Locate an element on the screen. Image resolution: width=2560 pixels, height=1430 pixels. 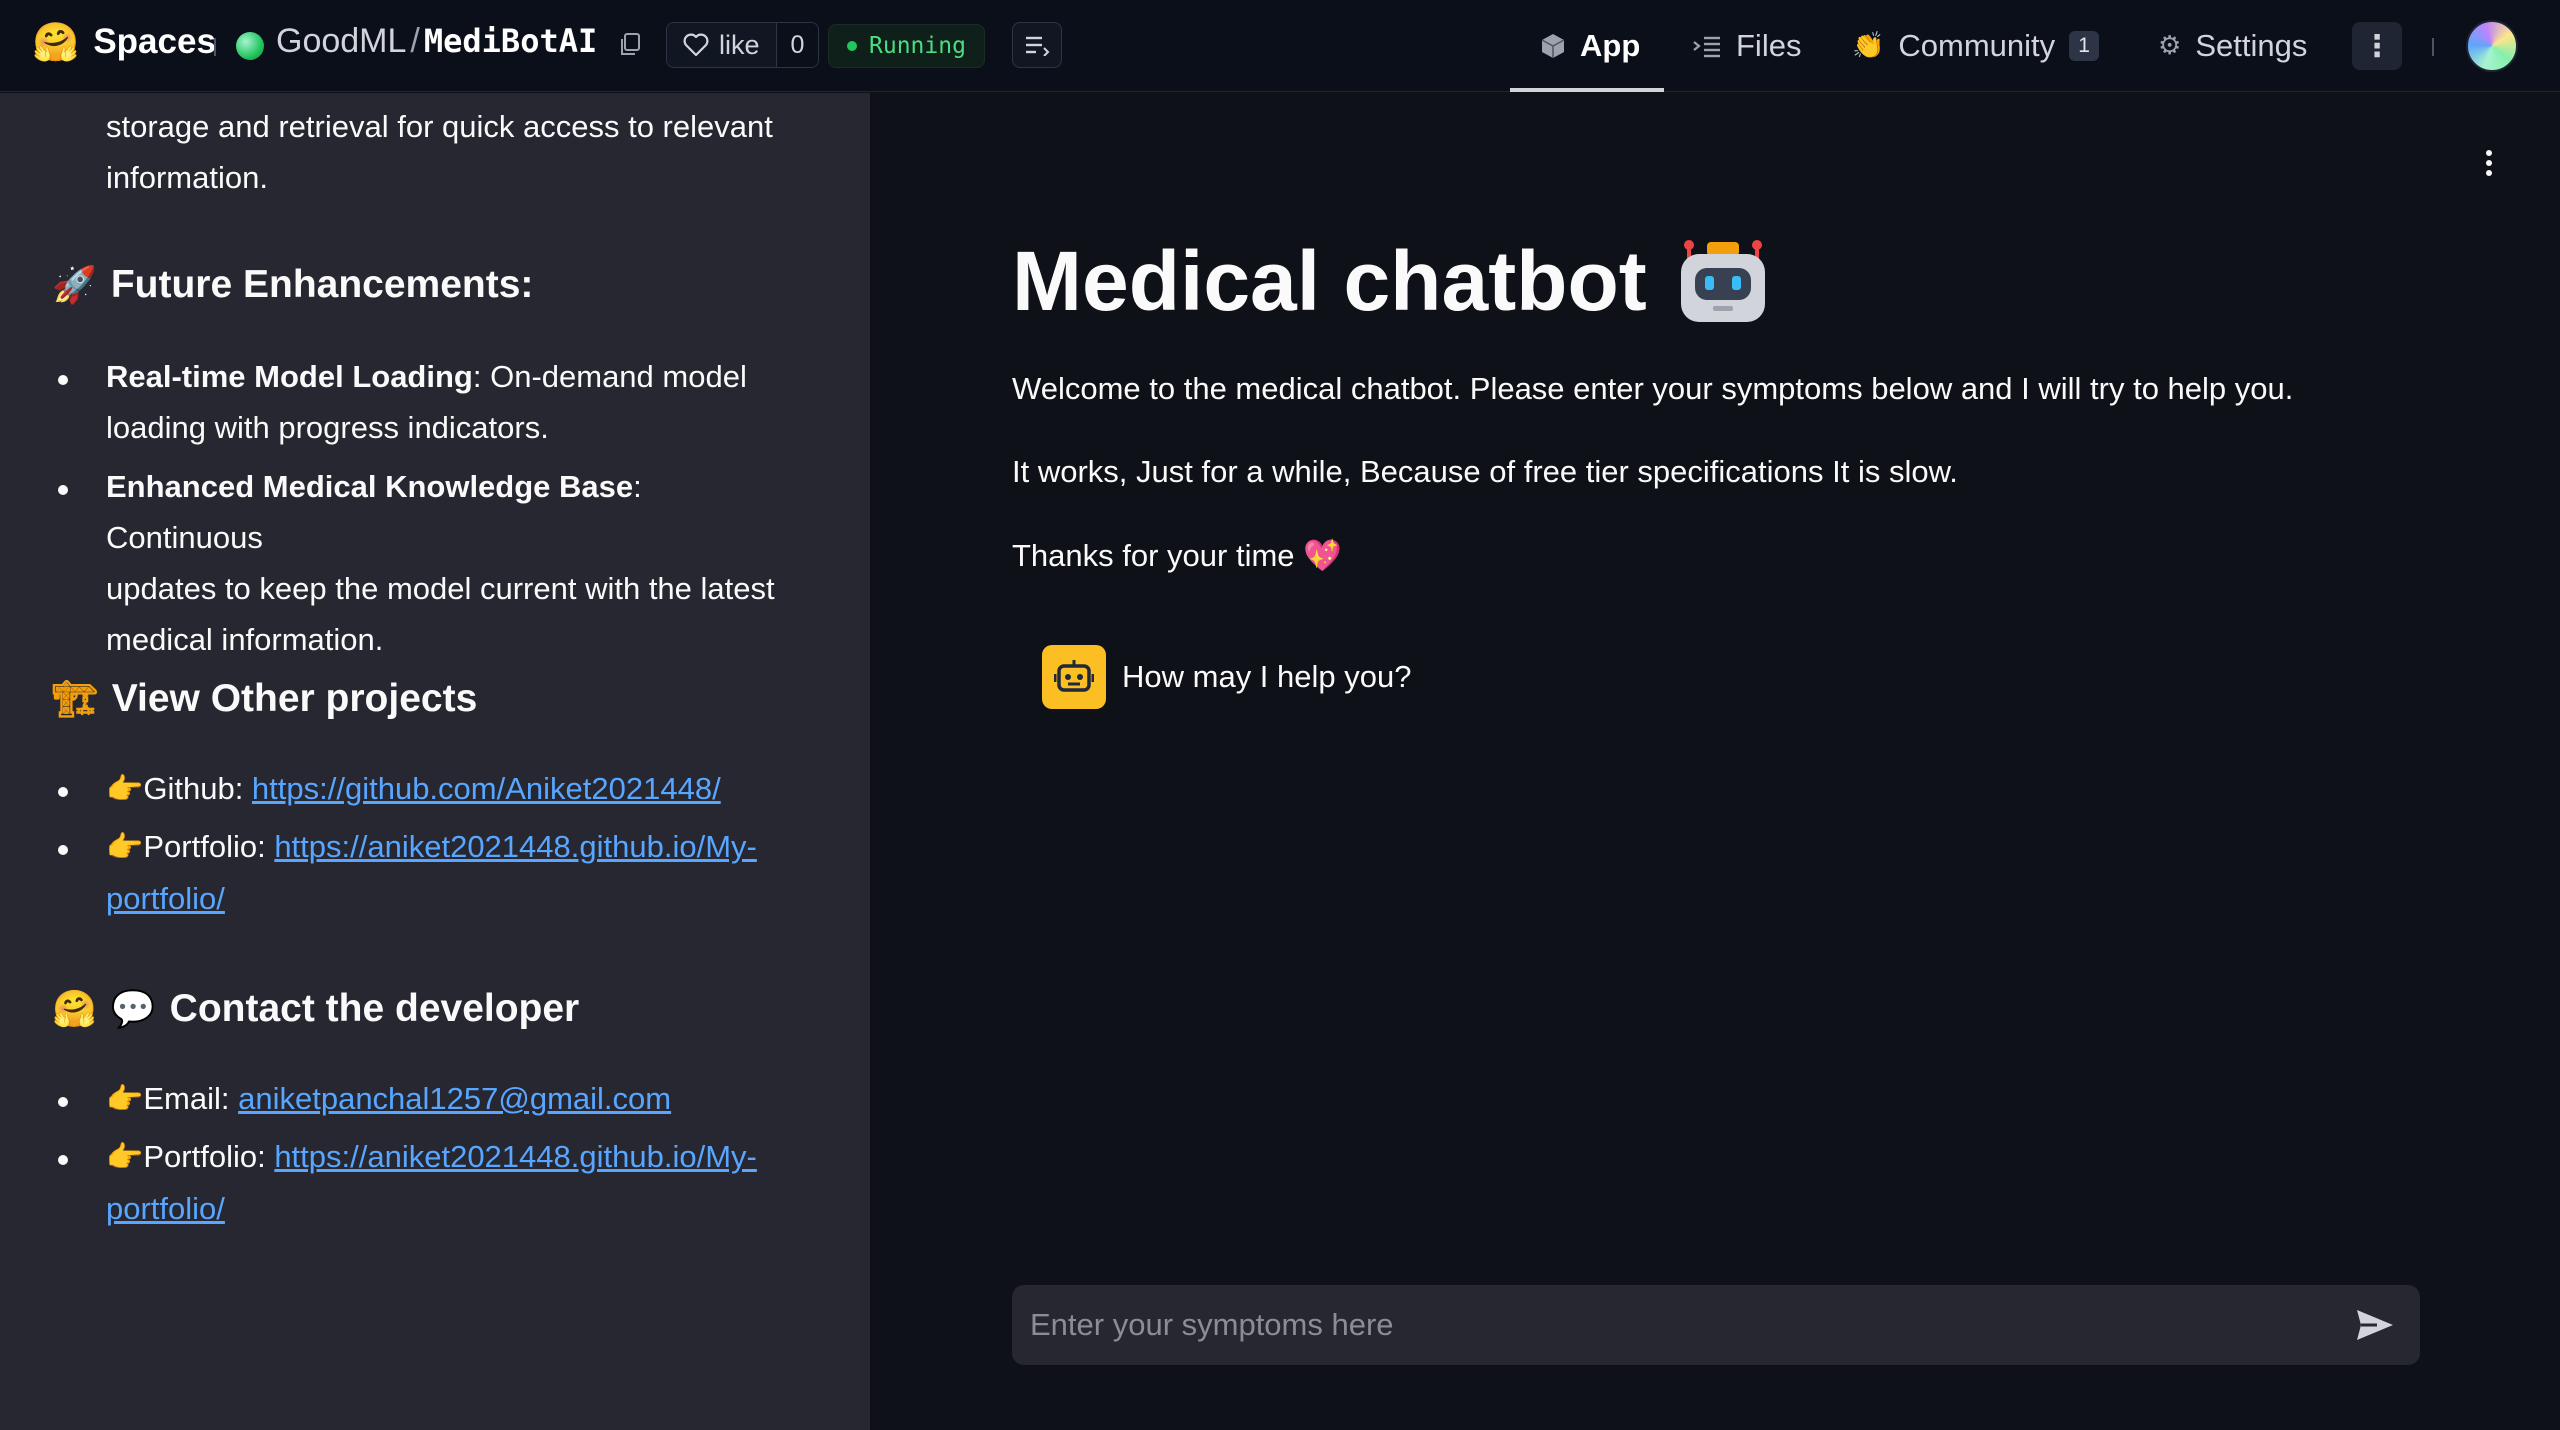
other-projects-heading: 🏗 View Other projects is located at coordinates (264, 699).